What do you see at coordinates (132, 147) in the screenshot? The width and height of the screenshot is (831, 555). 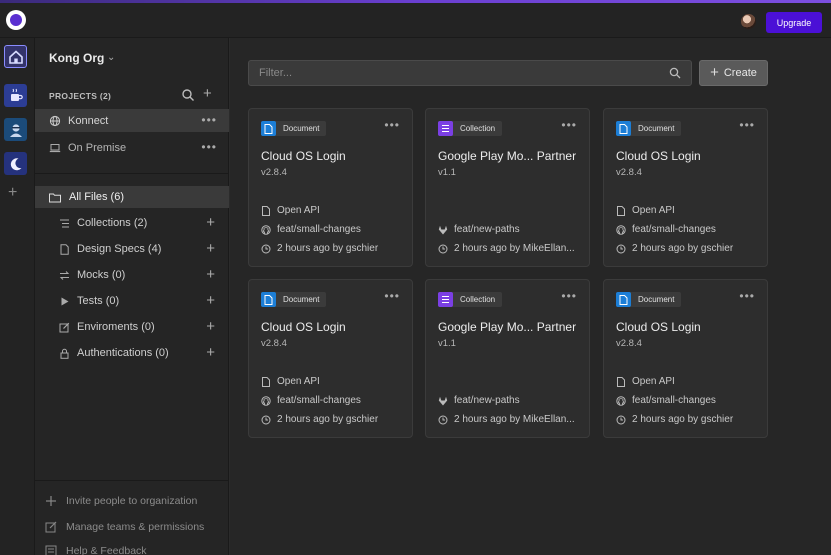 I see `project-item-on-premise: On Premise •••` at bounding box center [132, 147].